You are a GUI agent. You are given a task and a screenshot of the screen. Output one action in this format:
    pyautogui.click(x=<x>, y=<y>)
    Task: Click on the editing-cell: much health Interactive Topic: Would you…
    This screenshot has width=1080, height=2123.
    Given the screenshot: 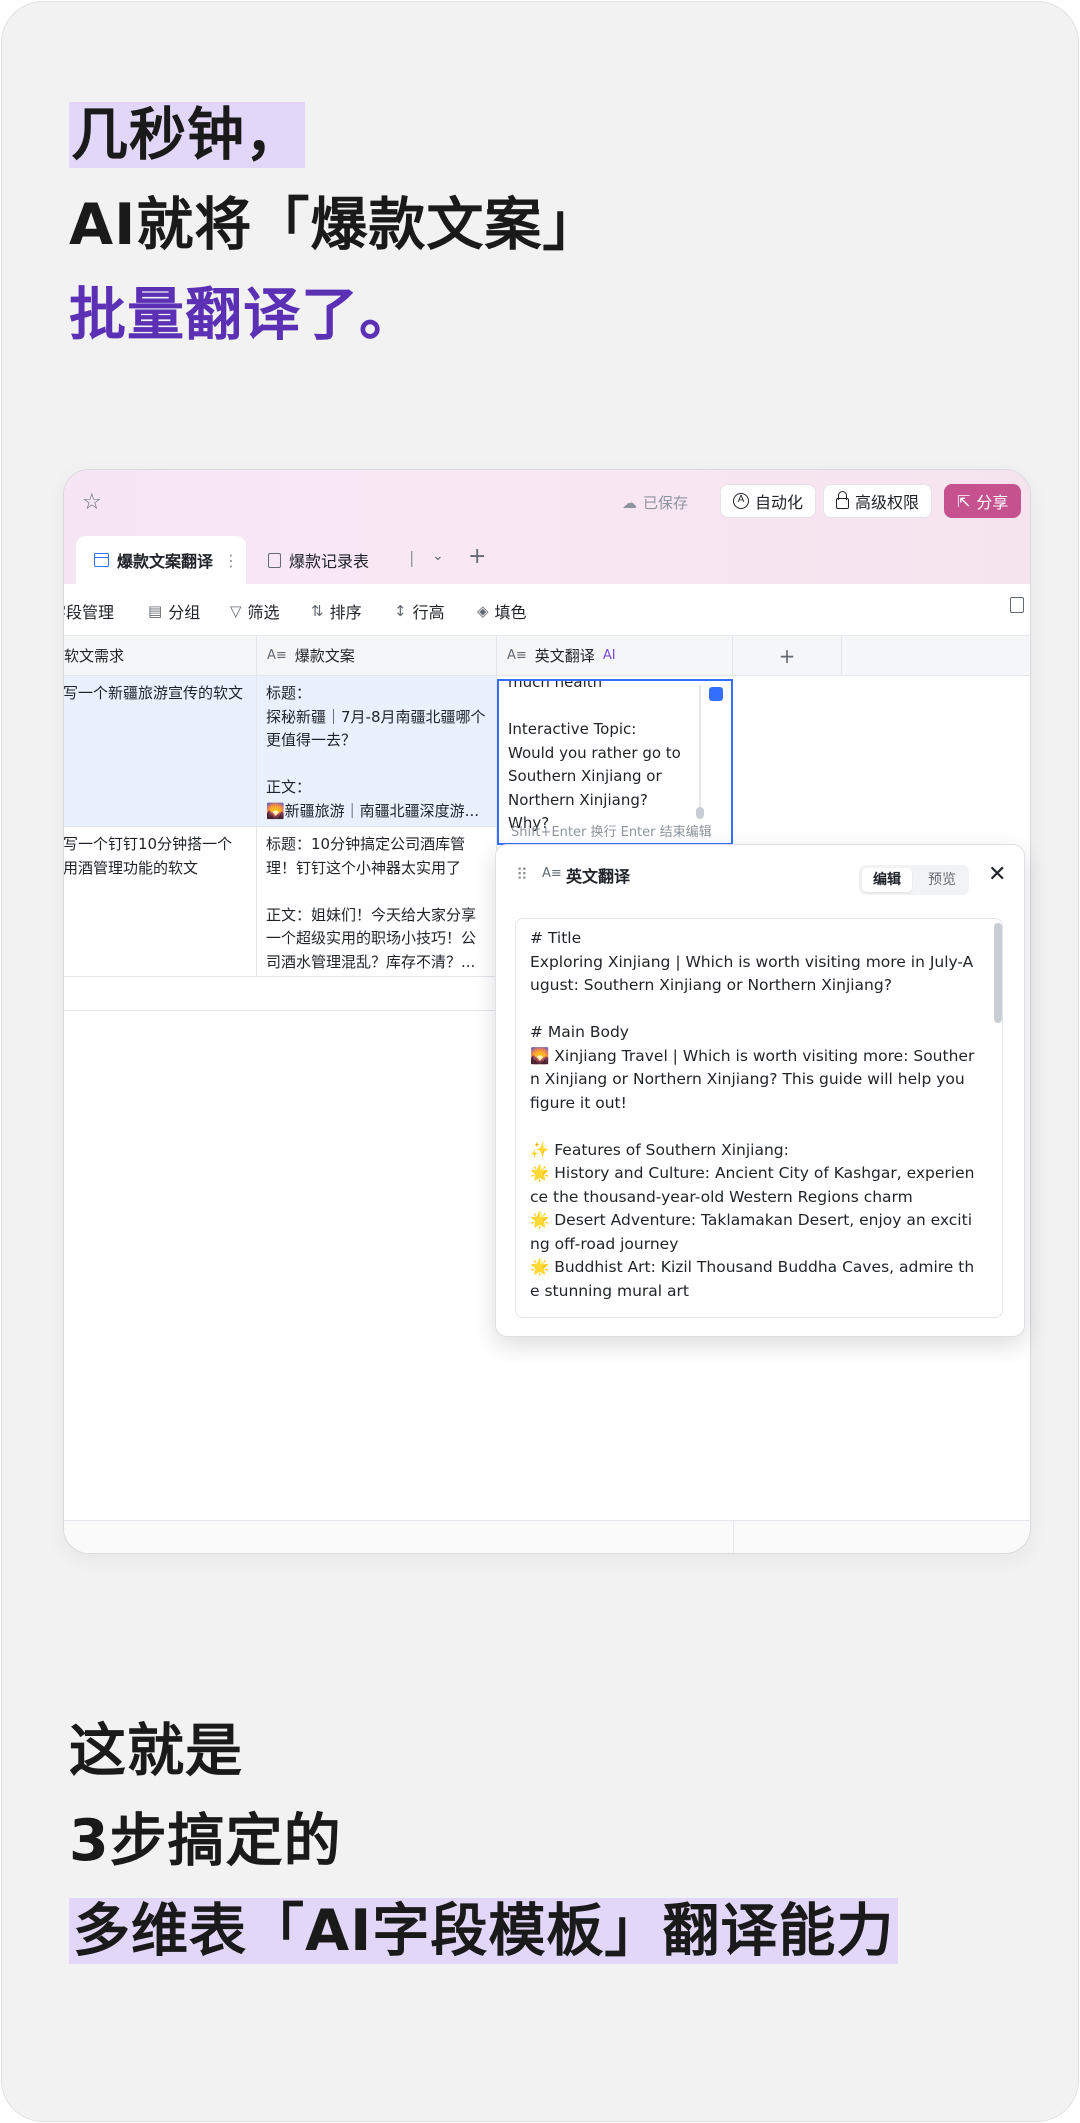 What is the action you would take?
    pyautogui.click(x=615, y=762)
    